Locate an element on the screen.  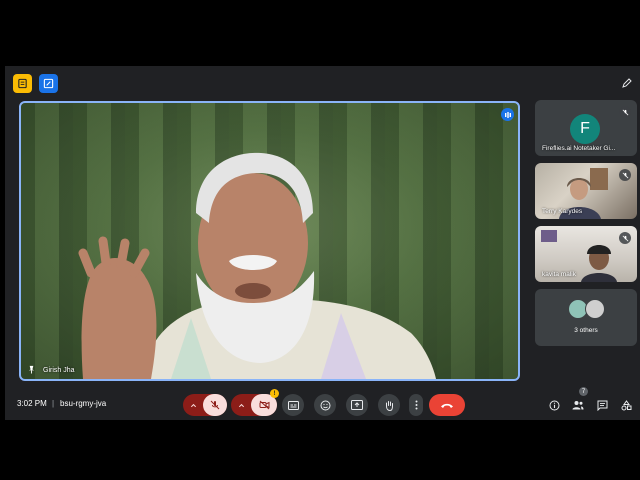
audio-options-button is located at coordinates (193, 405).